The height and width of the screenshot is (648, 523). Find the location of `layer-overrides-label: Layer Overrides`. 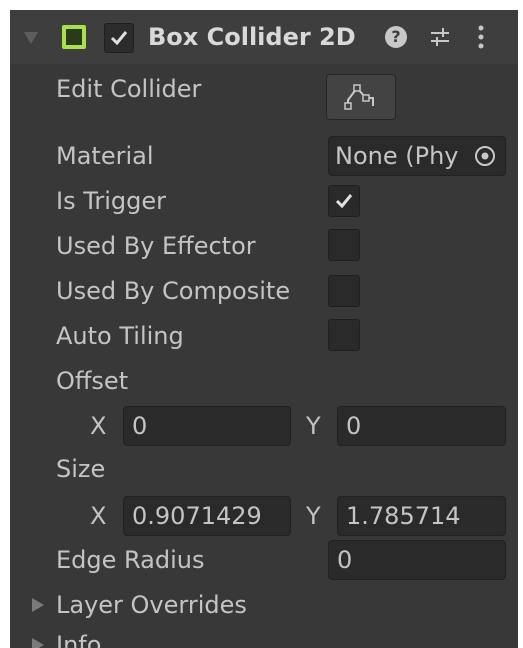

layer-overrides-label: Layer Overrides is located at coordinates (151, 605).